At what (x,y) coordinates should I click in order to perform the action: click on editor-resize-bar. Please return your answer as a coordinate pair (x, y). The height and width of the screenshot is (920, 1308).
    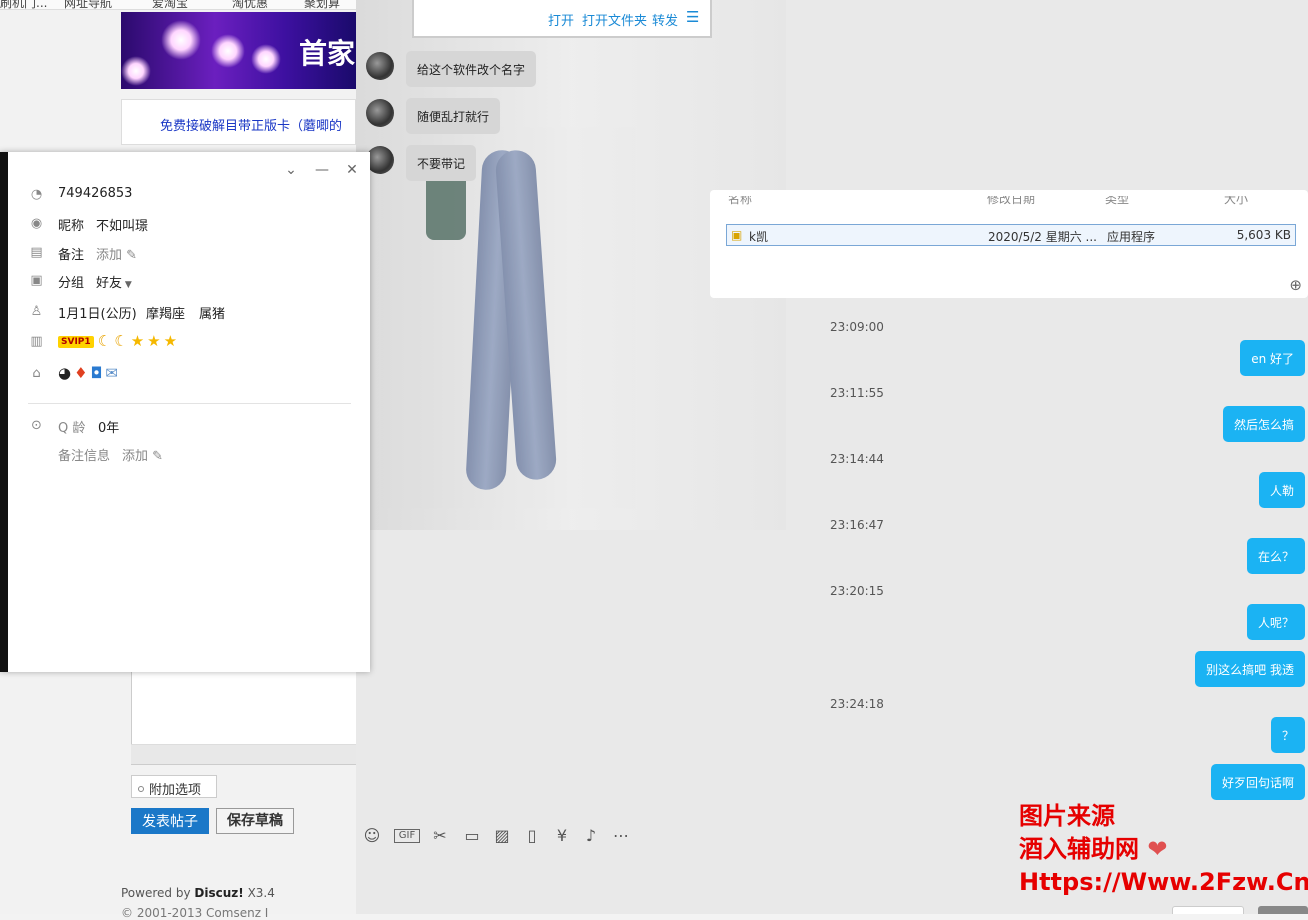
    Looking at the image, I should click on (243, 754).